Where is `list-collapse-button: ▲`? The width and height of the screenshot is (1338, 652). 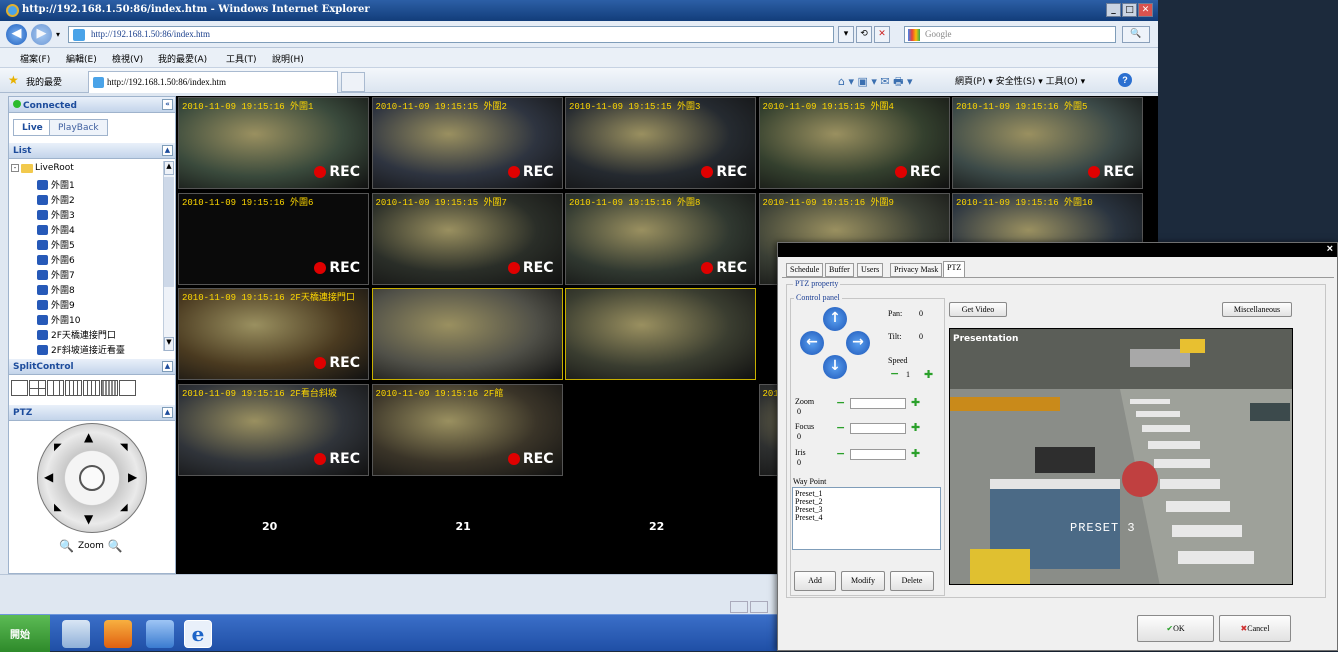 list-collapse-button: ▲ is located at coordinates (167, 150).